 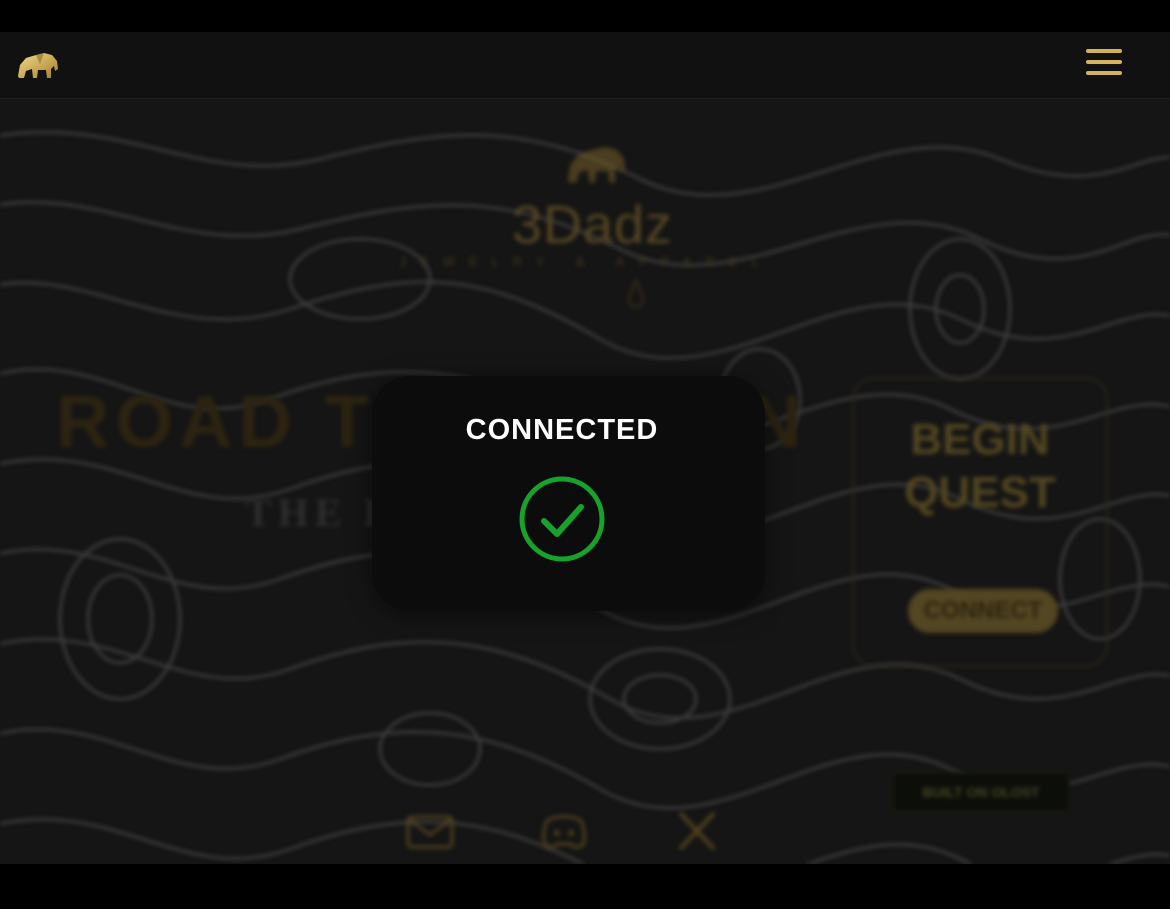 I want to click on elephant-logo, so click(x=37, y=65).